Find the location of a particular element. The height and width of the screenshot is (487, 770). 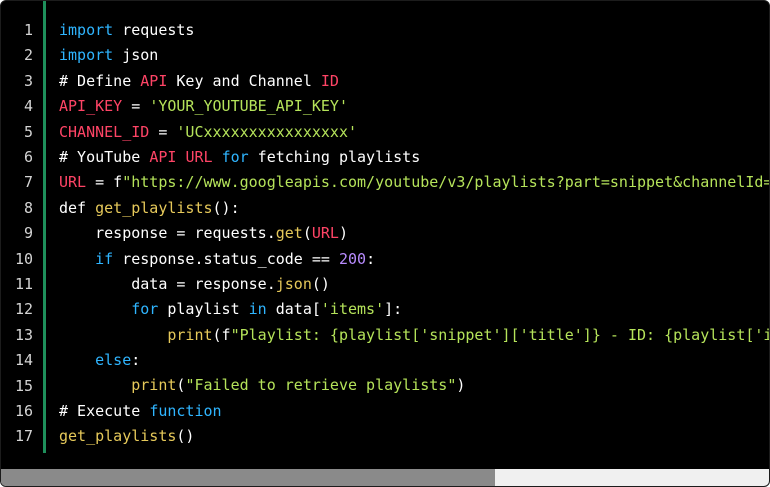

code-token: 'YOUR_YOUTUBE_API_KEY' is located at coordinates (248, 106).